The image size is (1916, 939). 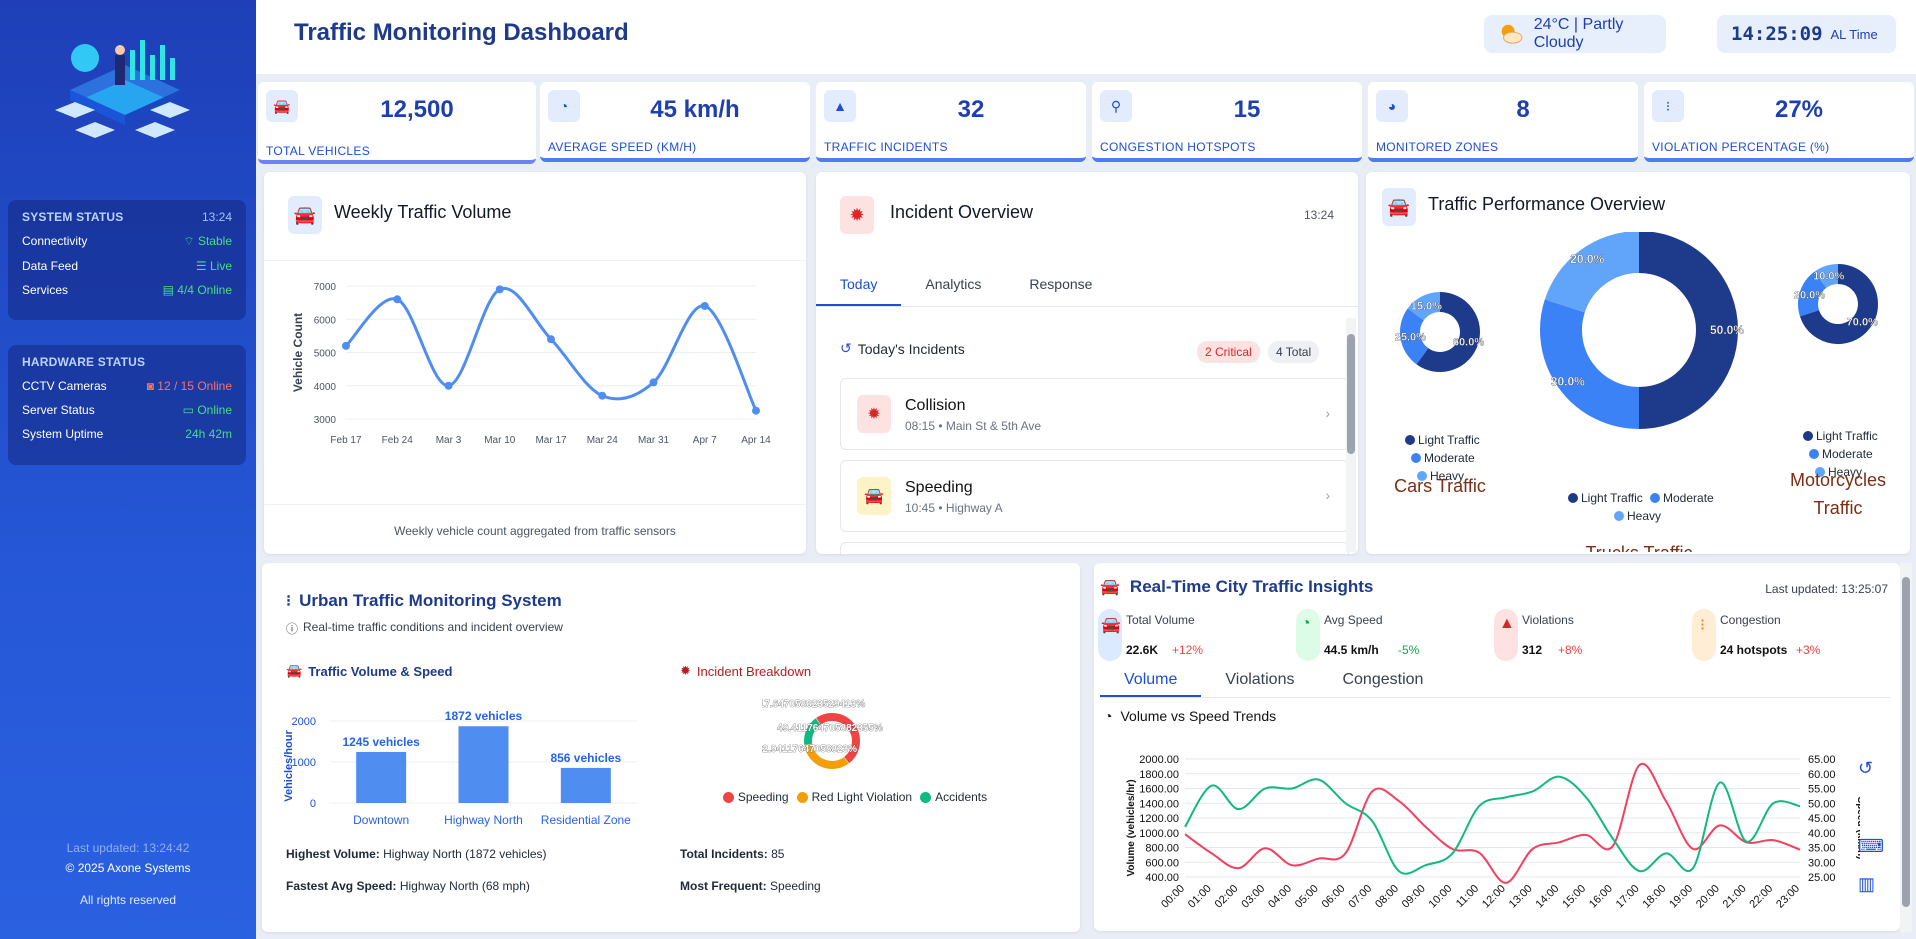 I want to click on fastest-speed-value: Highway North (68 mph), so click(x=464, y=886).